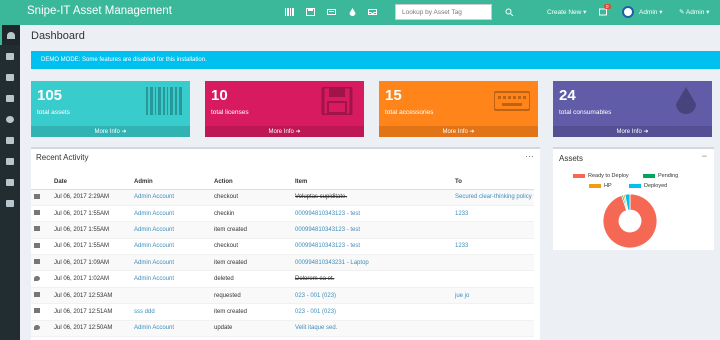 Image resolution: width=720 pixels, height=340 pixels. What do you see at coordinates (10, 98) in the screenshot?
I see `sidebar-item-accessories` at bounding box center [10, 98].